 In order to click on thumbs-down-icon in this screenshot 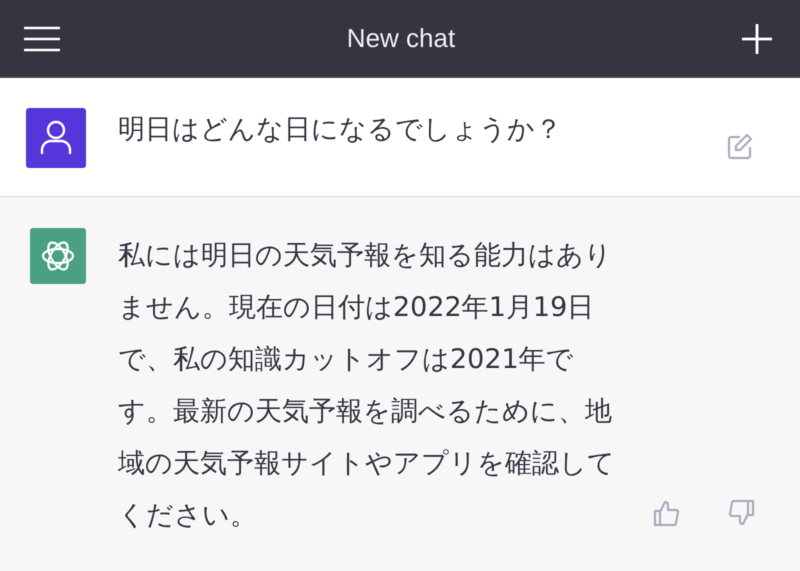, I will do `click(741, 513)`.